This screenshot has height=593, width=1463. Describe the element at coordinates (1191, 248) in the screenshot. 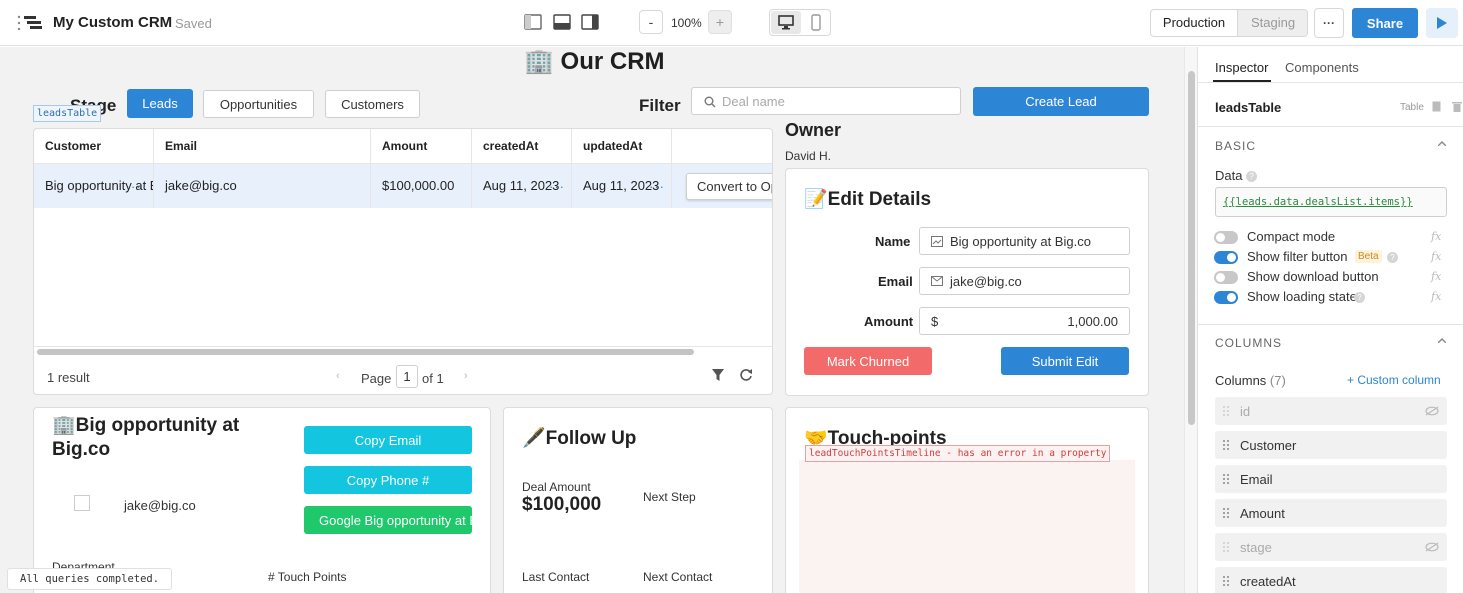

I see `canvas-scrollbar-thumb` at that location.